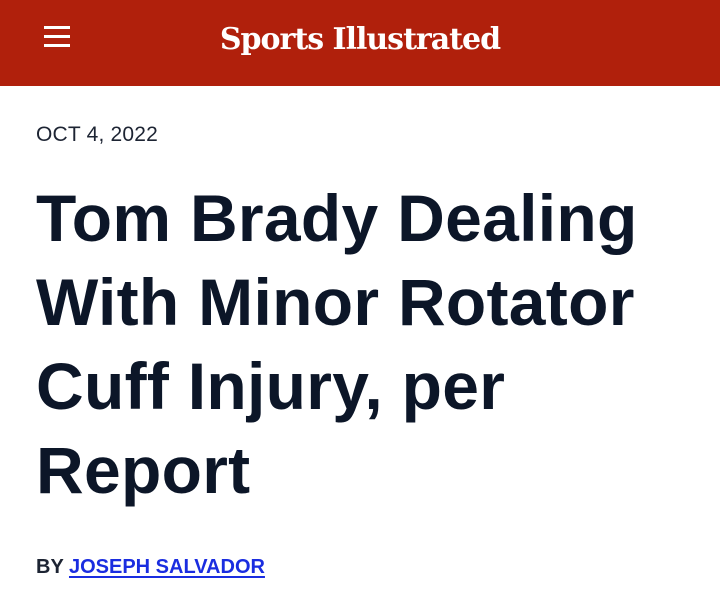 This screenshot has width=720, height=598. I want to click on byline: BY JOSEPH SALVADOR, so click(361, 567).